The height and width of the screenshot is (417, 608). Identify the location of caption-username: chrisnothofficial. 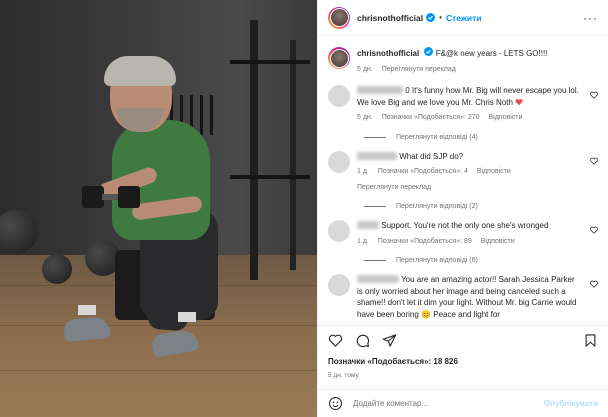
(388, 53).